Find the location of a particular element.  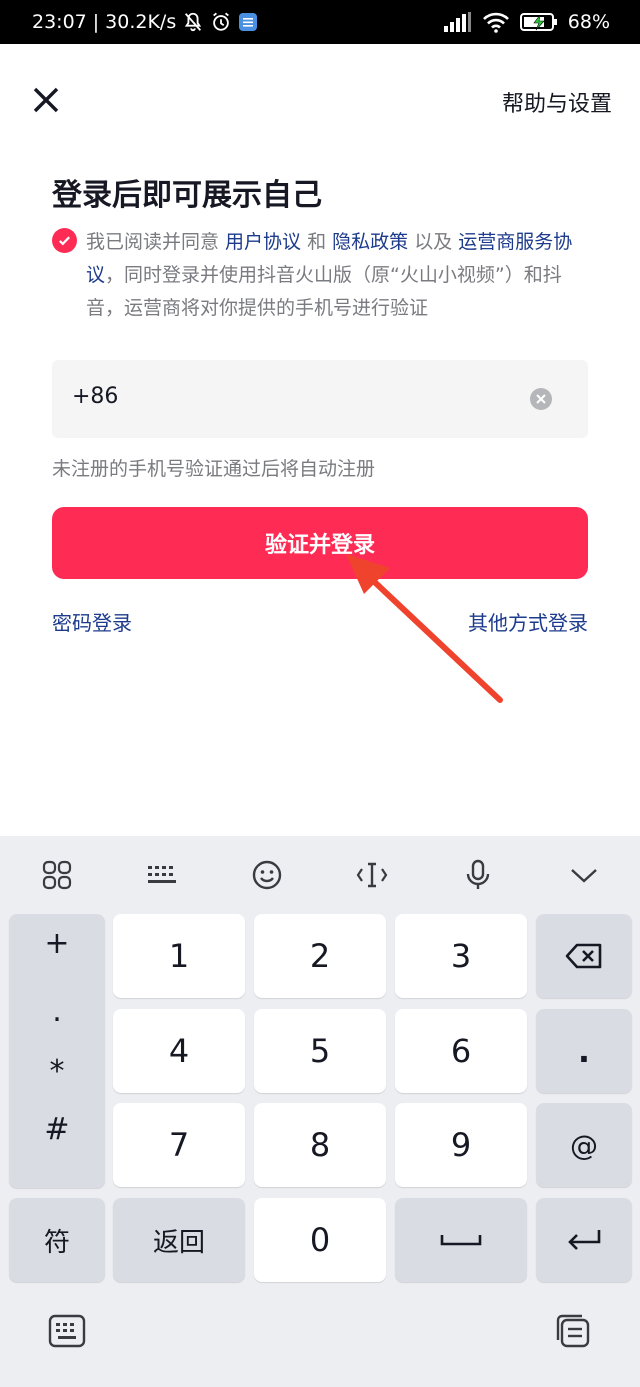

phone-number-field: +86 is located at coordinates (320, 399).